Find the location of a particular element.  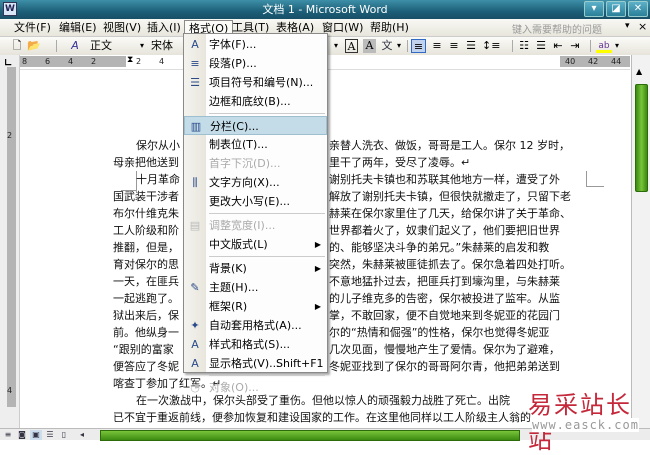

distributed-align-icon: ☰ is located at coordinates (471, 46).